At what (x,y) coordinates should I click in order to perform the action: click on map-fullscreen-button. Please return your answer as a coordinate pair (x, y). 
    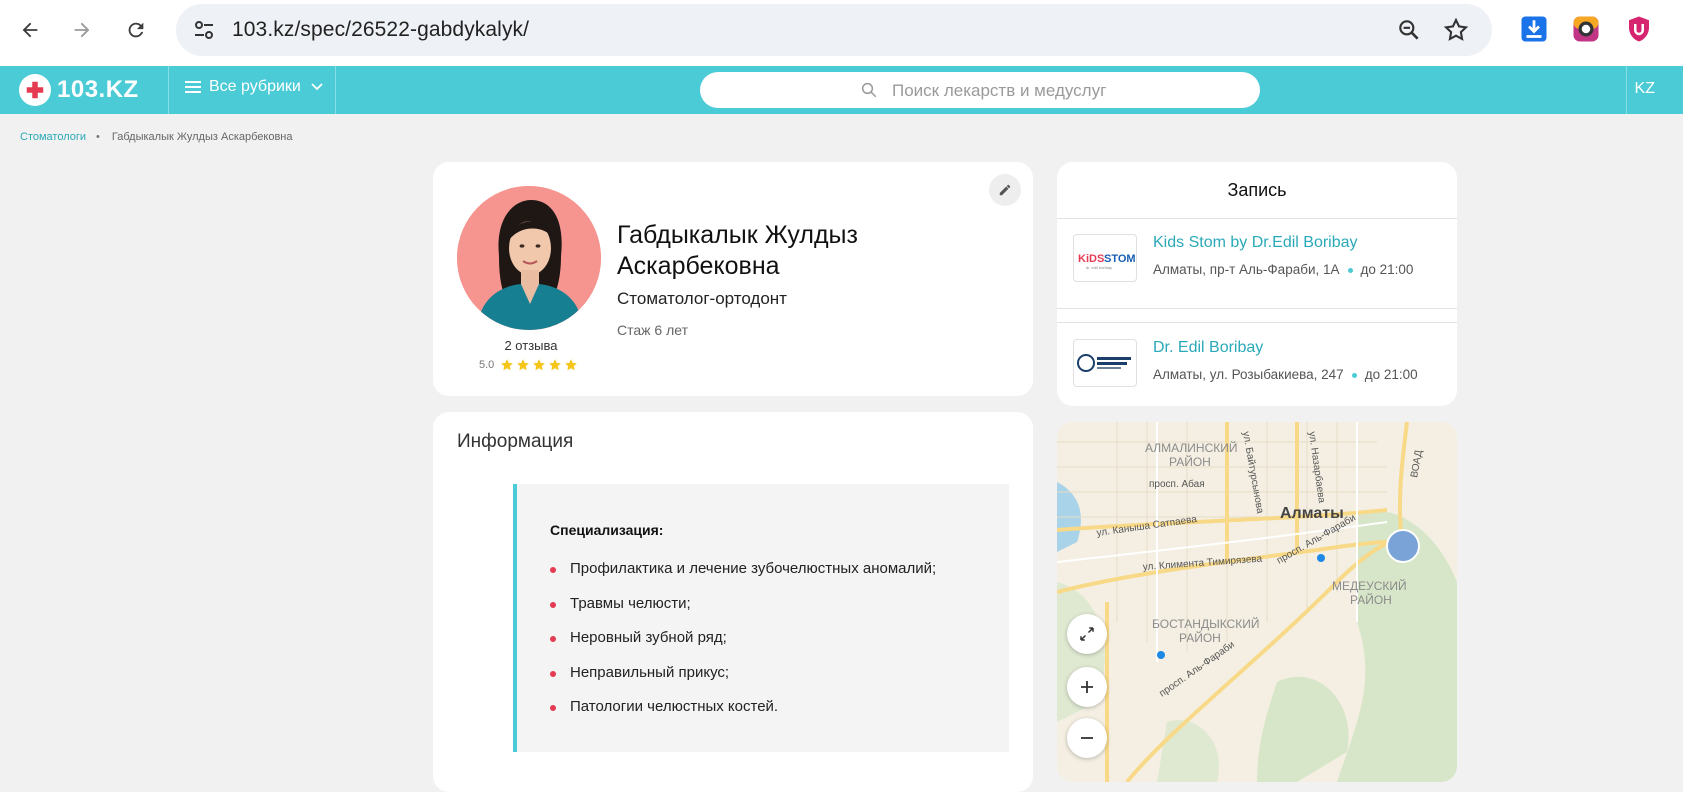
    Looking at the image, I should click on (1087, 634).